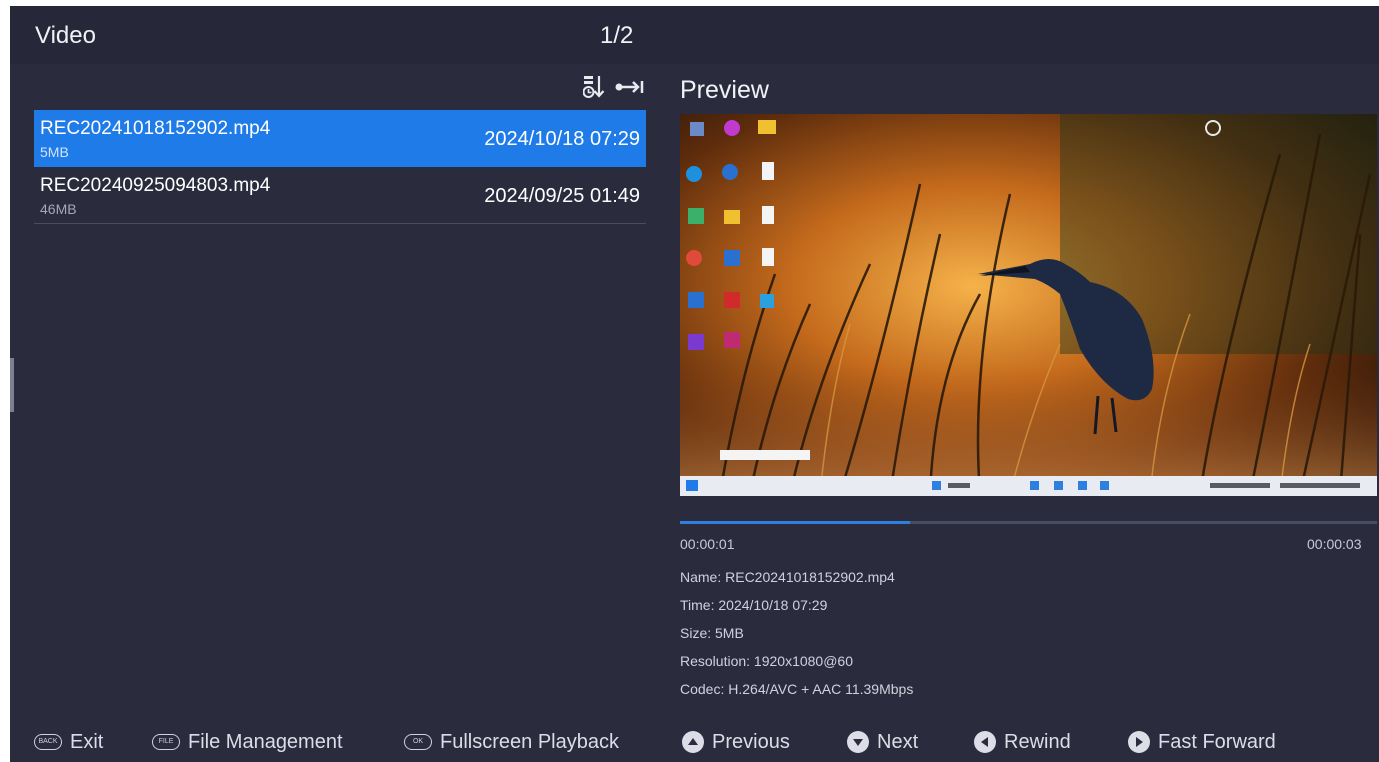  I want to click on hint-previous: Previous, so click(736, 742).